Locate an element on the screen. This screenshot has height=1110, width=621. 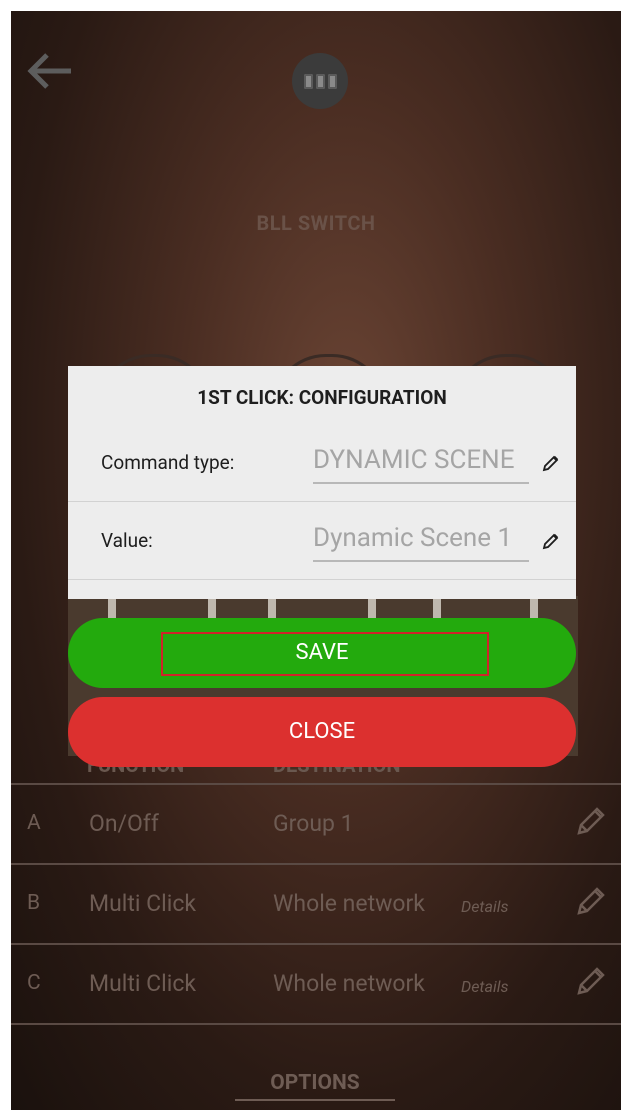
table-row: A On/Off Group 1 is located at coordinates (316, 823).